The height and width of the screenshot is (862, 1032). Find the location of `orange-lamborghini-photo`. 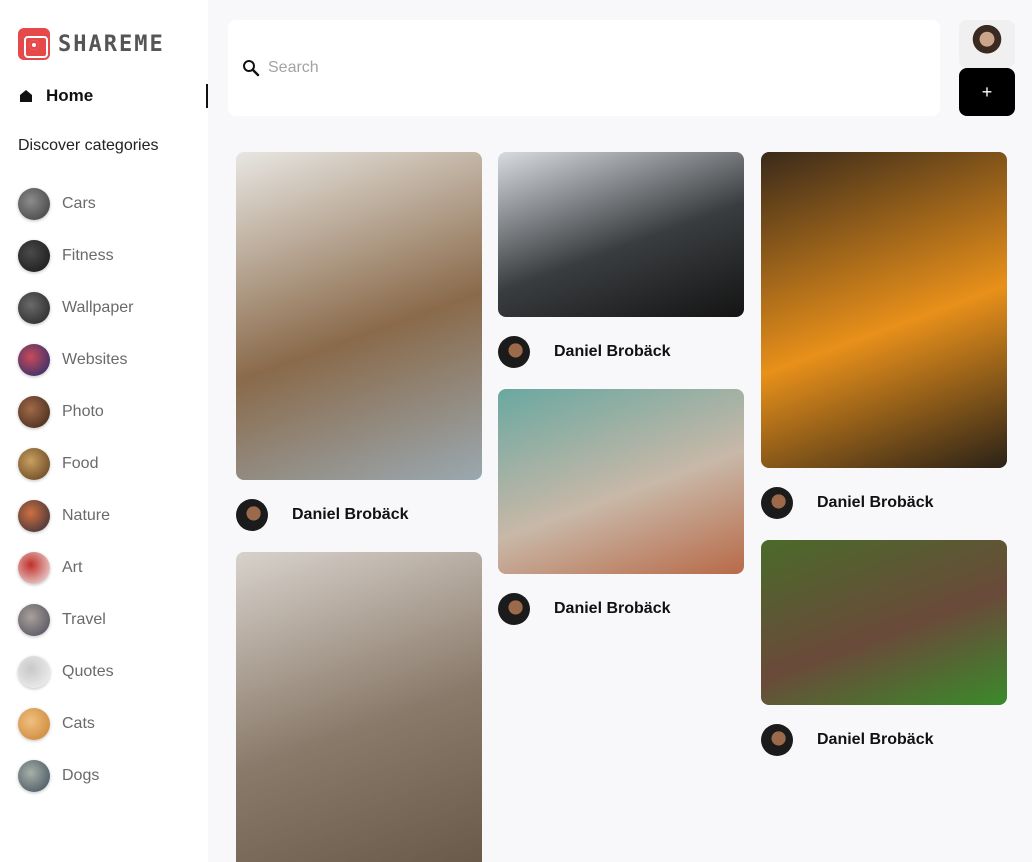

orange-lamborghini-photo is located at coordinates (884, 310).